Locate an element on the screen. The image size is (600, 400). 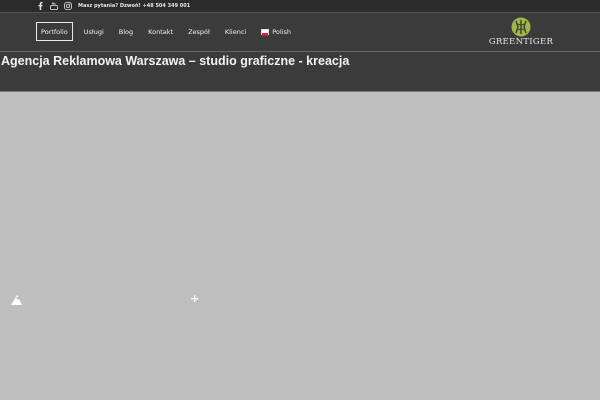
top-utility-bar: Masz pytania? Dzwoń! +48 504 349 001 is located at coordinates (300, 6).